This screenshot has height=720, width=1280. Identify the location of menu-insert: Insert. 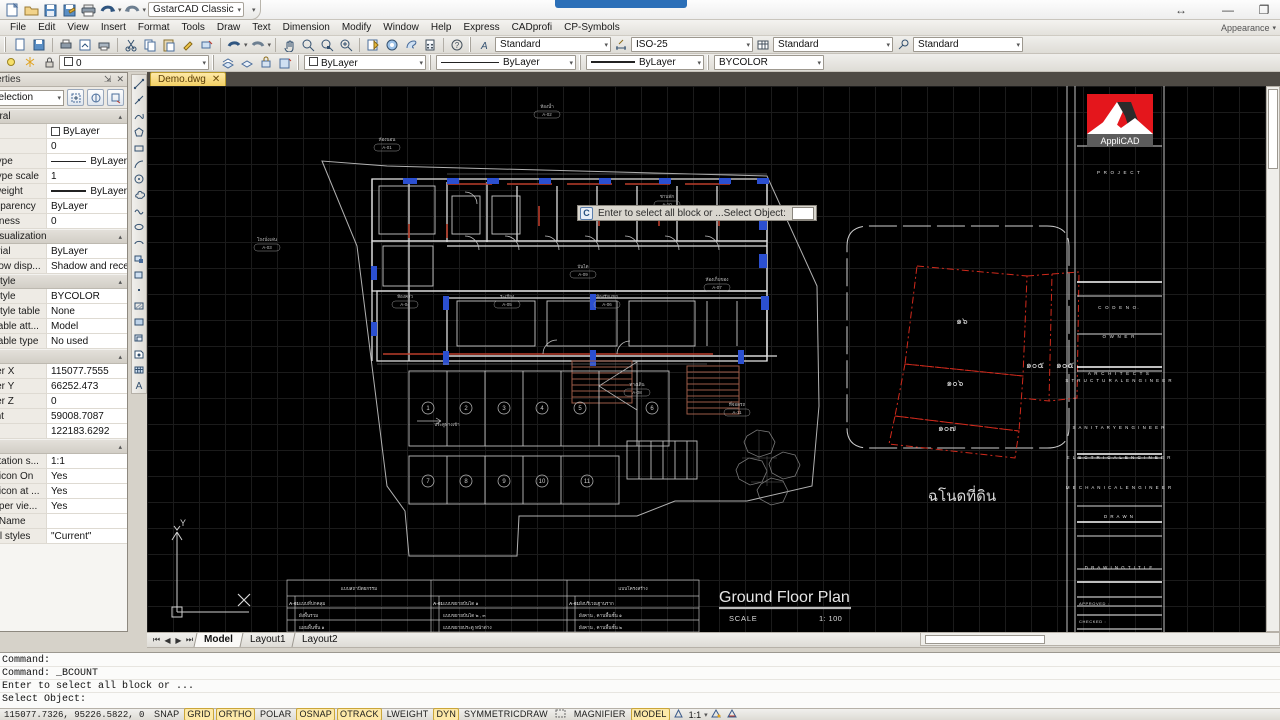
(113, 28).